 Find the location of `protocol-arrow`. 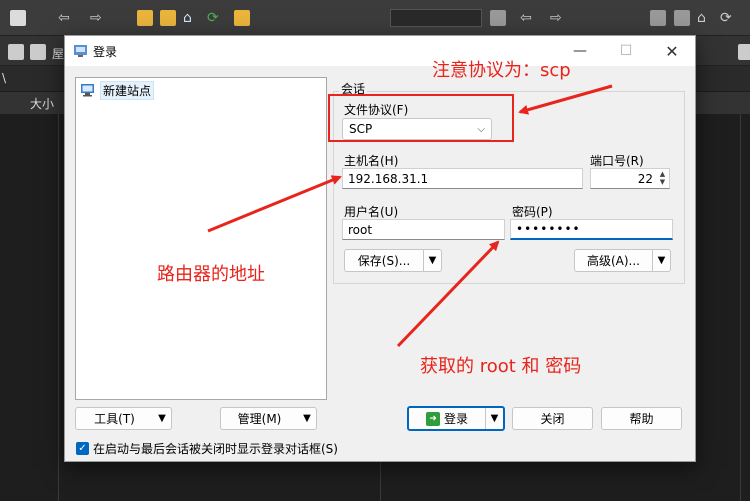

protocol-arrow is located at coordinates (565, 99).